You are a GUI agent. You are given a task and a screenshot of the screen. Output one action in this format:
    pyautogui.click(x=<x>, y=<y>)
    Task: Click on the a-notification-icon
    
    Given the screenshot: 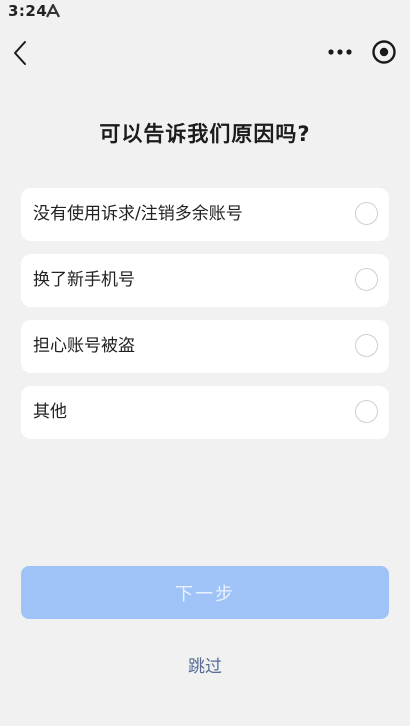 What is the action you would take?
    pyautogui.click(x=53, y=11)
    